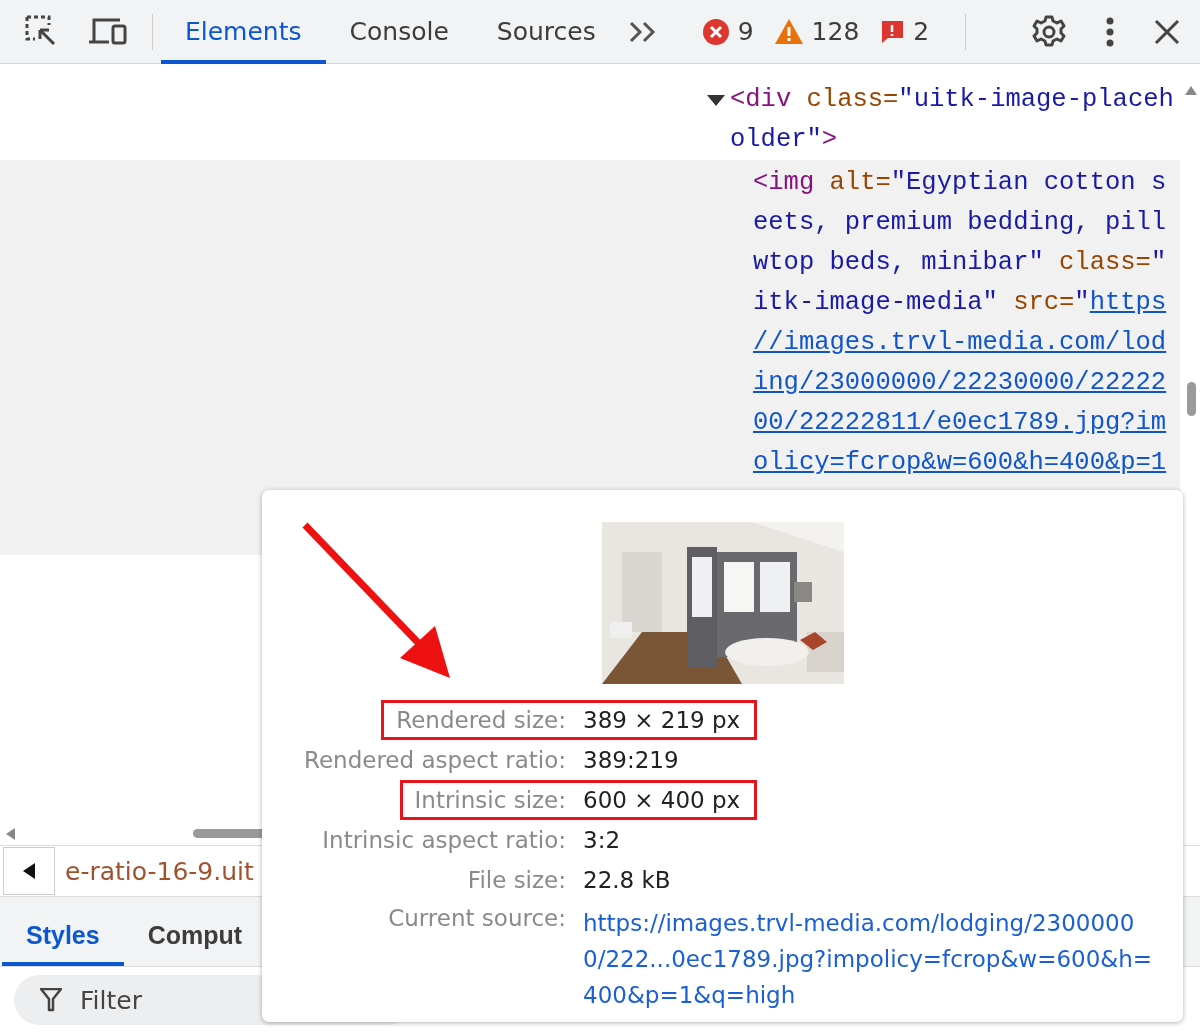 The width and height of the screenshot is (1200, 1033). I want to click on code-link: 00/22222811/e0ec1789.jpg?im, so click(960, 423).